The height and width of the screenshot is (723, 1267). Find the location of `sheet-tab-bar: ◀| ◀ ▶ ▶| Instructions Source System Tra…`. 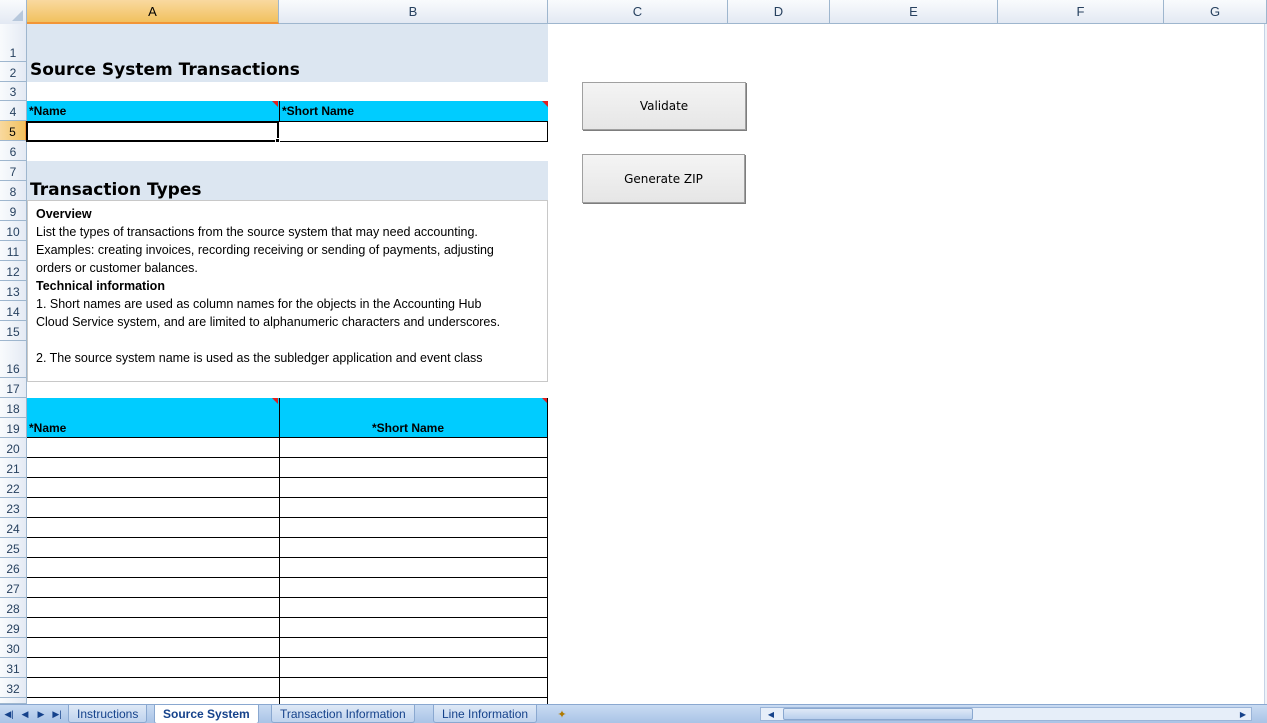

sheet-tab-bar: ◀| ◀ ▶ ▶| Instructions Source System Tra… is located at coordinates (633, 713).